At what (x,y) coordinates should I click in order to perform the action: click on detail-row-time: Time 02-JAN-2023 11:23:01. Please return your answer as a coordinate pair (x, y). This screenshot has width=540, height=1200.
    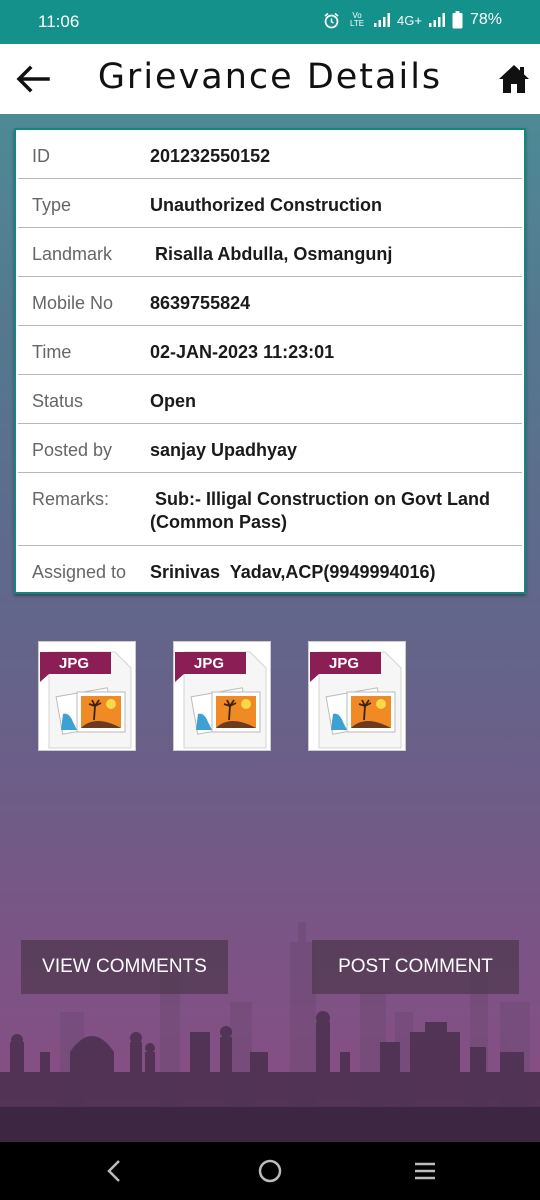
    Looking at the image, I should click on (270, 350).